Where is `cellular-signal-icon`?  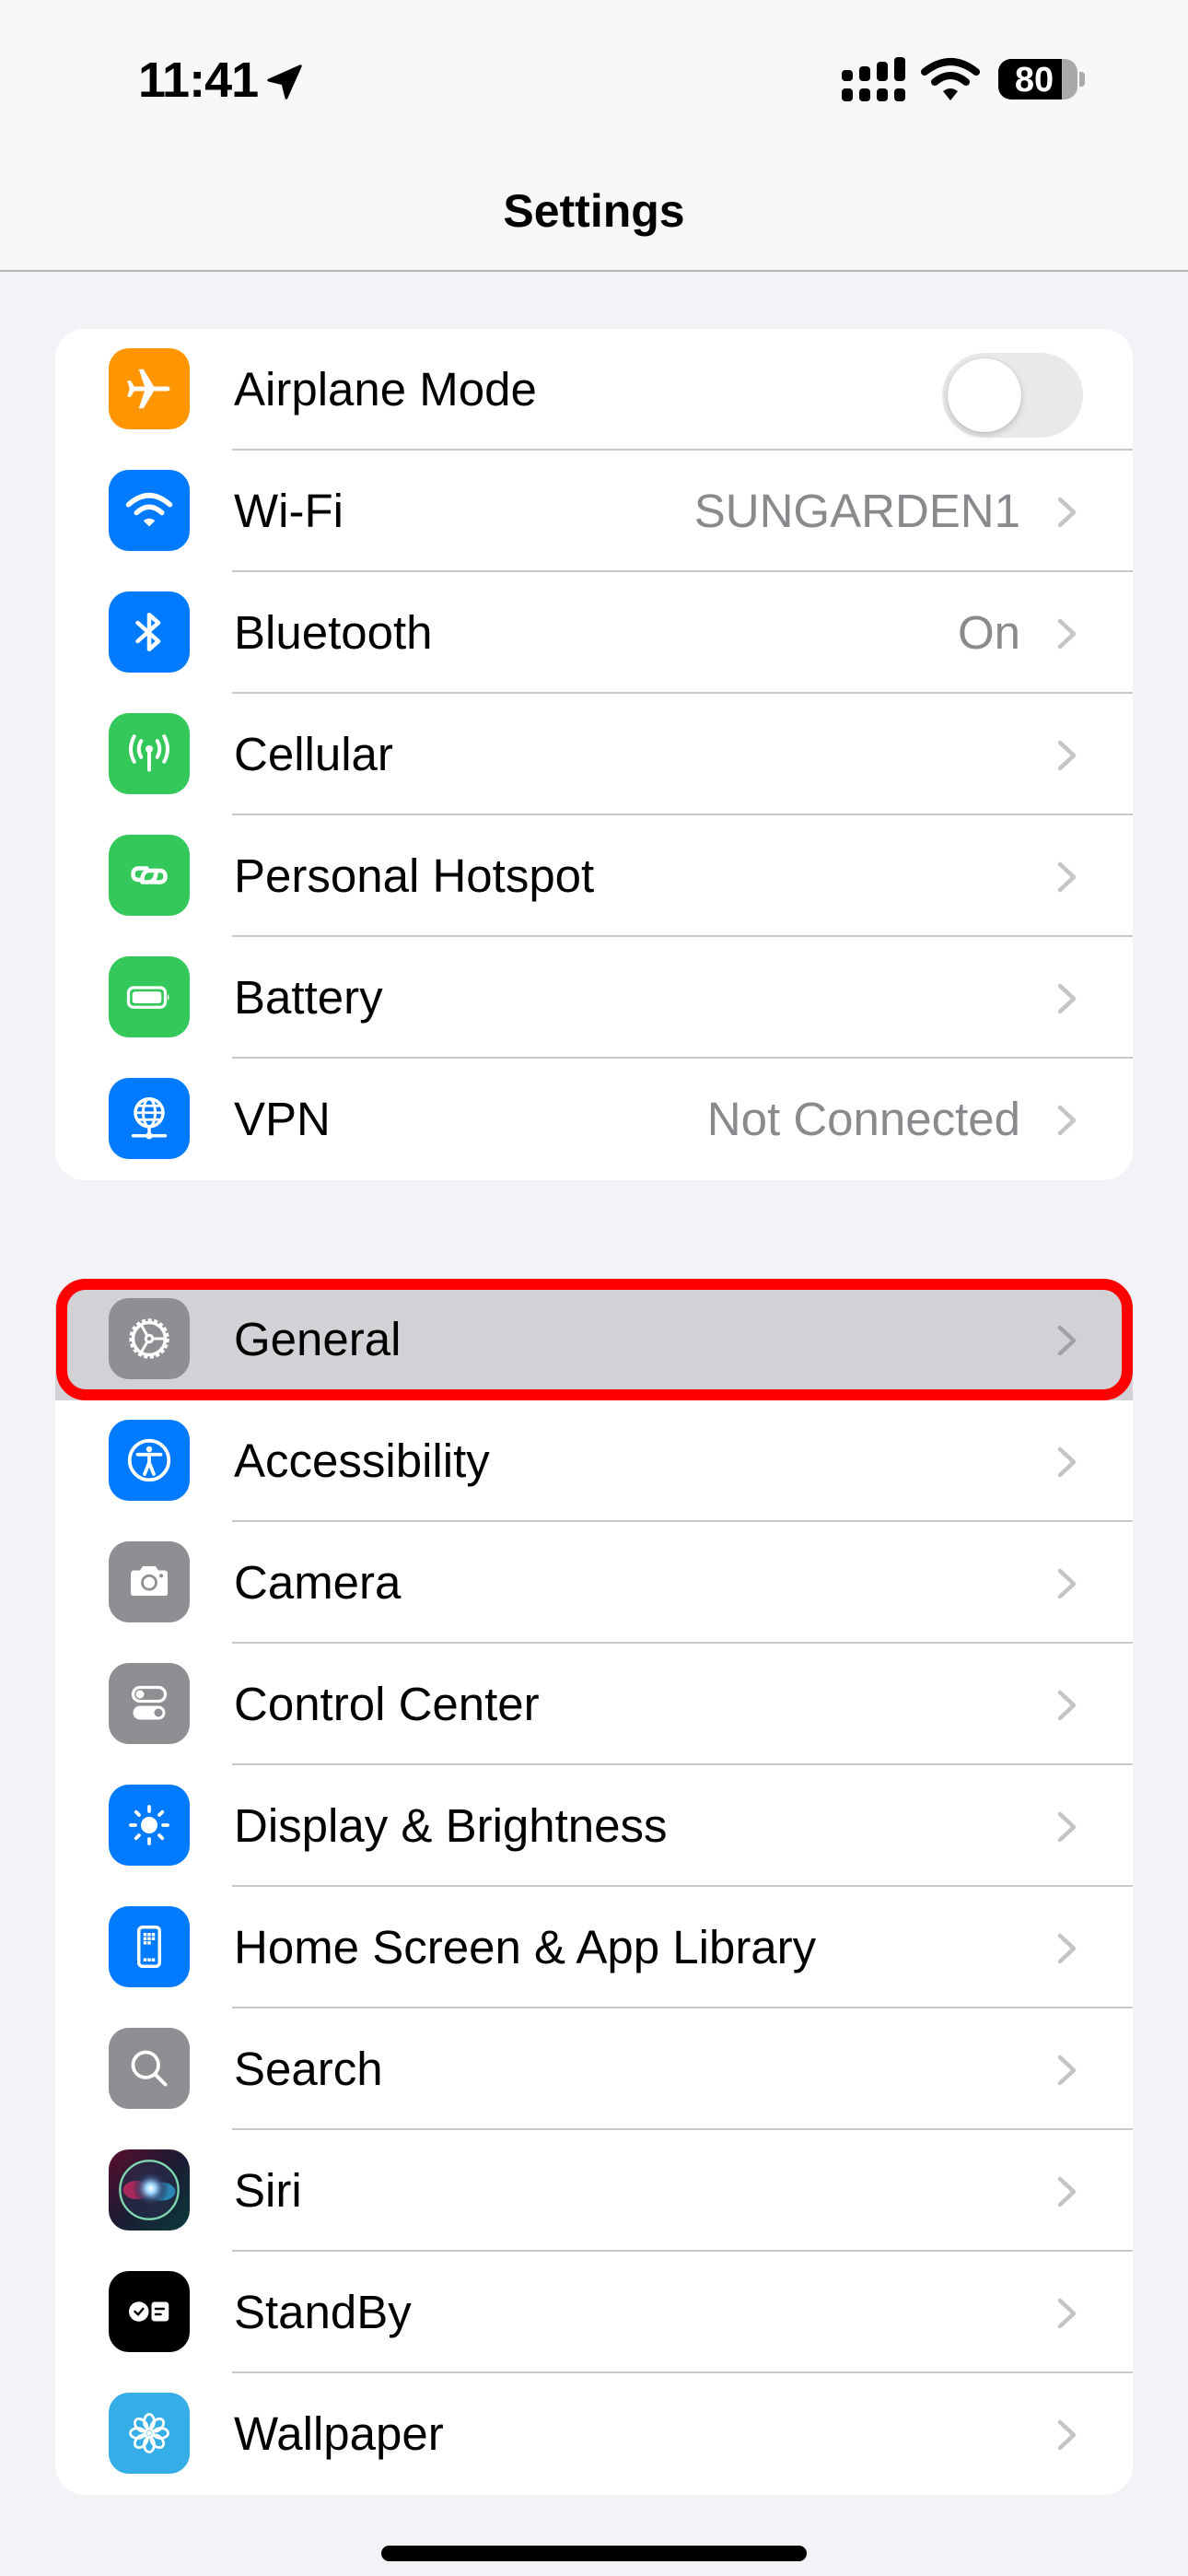
cellular-signal-icon is located at coordinates (873, 79).